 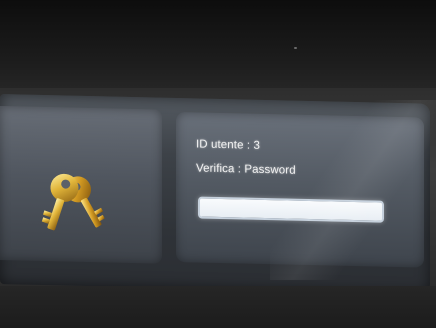 I want to click on device-bottom-bezel, so click(x=218, y=307).